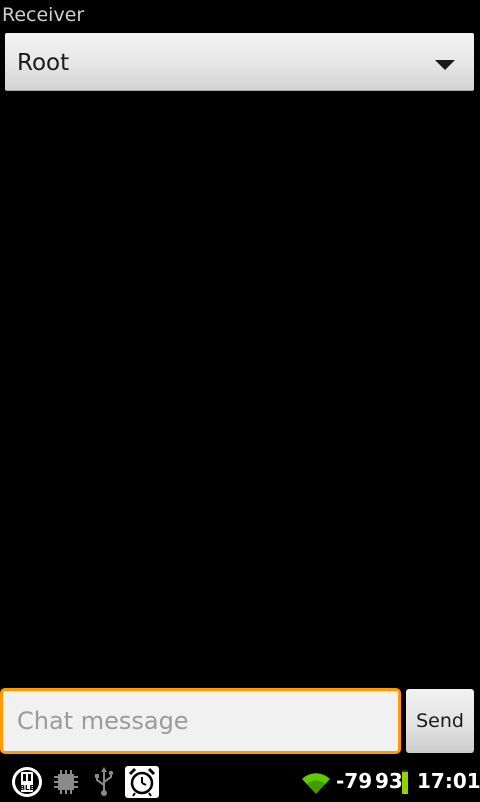  I want to click on alarm-clock-icon, so click(142, 784).